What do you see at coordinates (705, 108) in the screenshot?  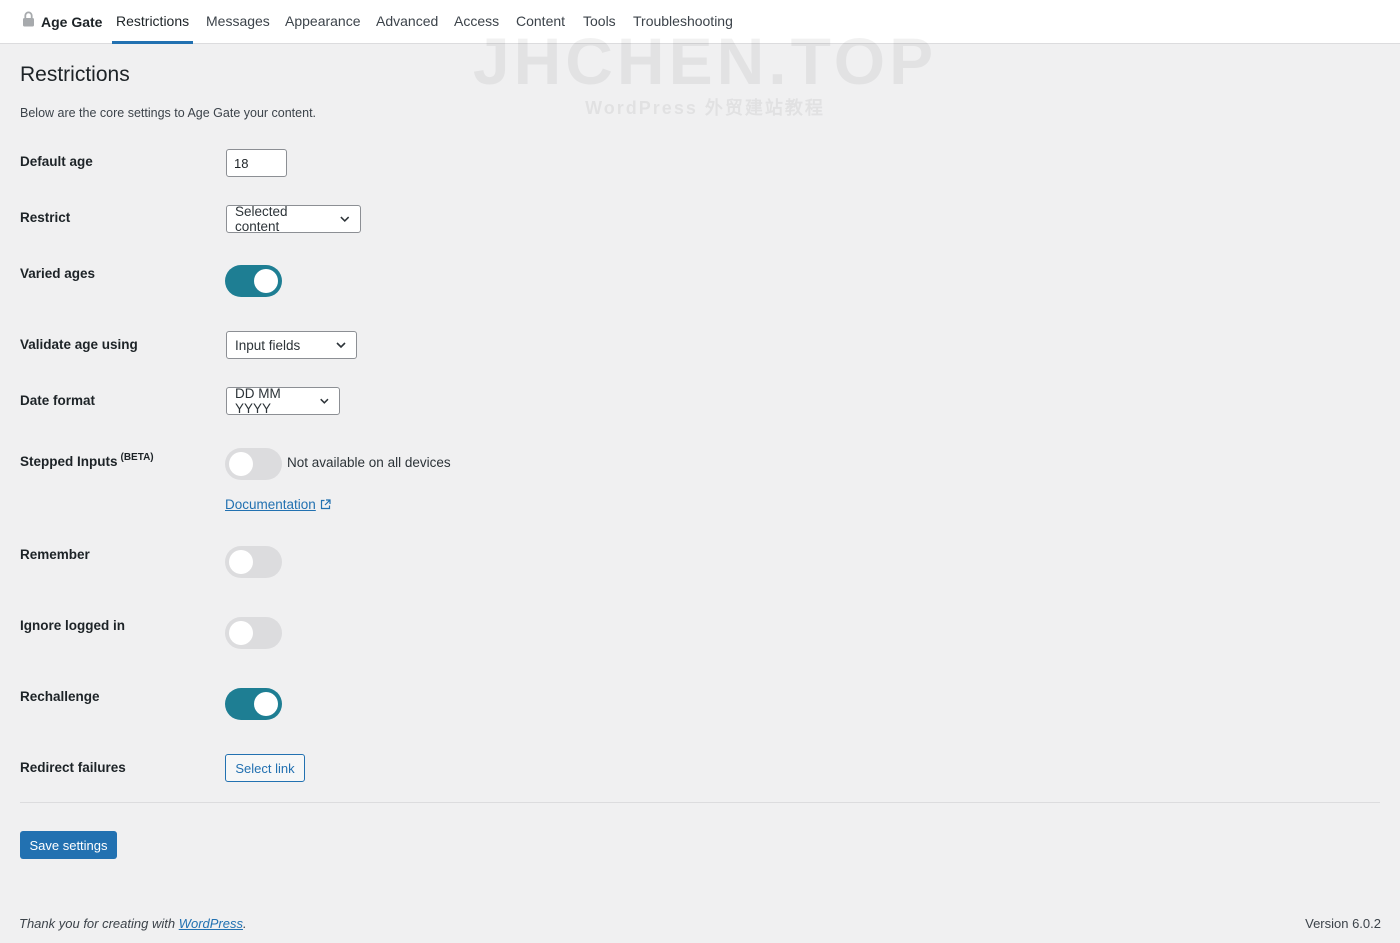 I see `watermark-sub: WordPress 外贸建站教程` at bounding box center [705, 108].